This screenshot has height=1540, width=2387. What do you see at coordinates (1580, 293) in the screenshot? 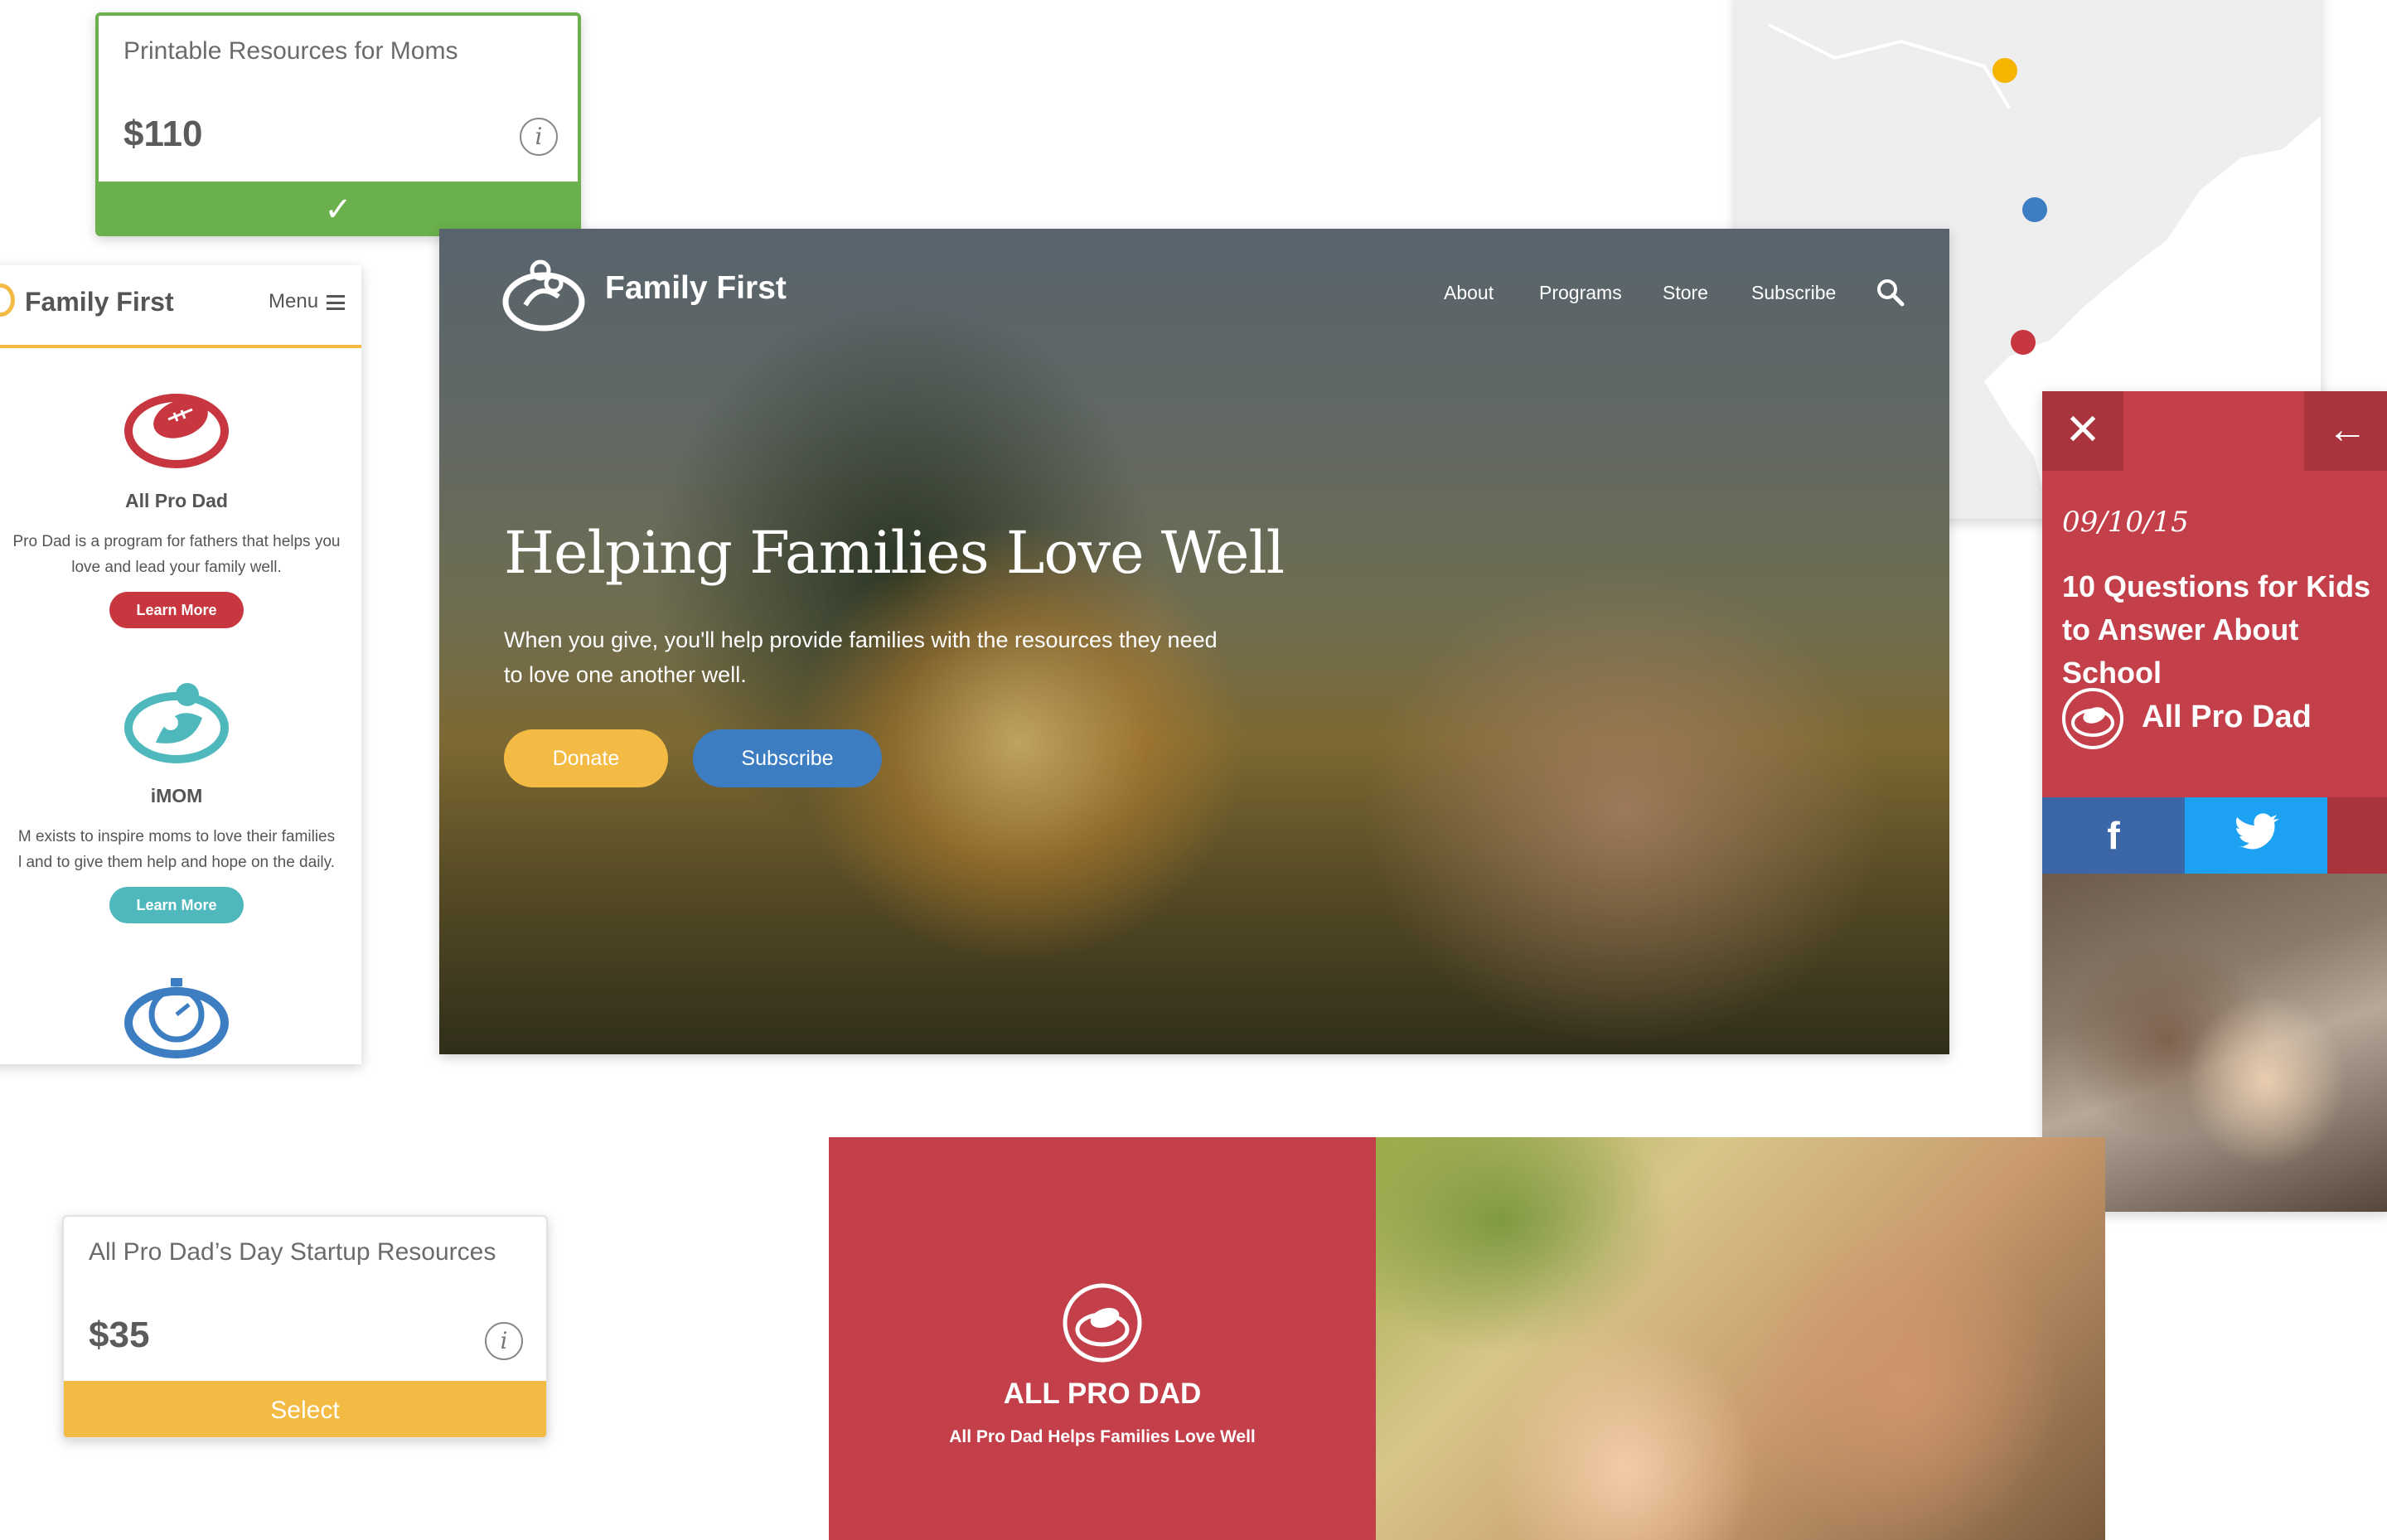
I see `nav-programs: Programs` at bounding box center [1580, 293].